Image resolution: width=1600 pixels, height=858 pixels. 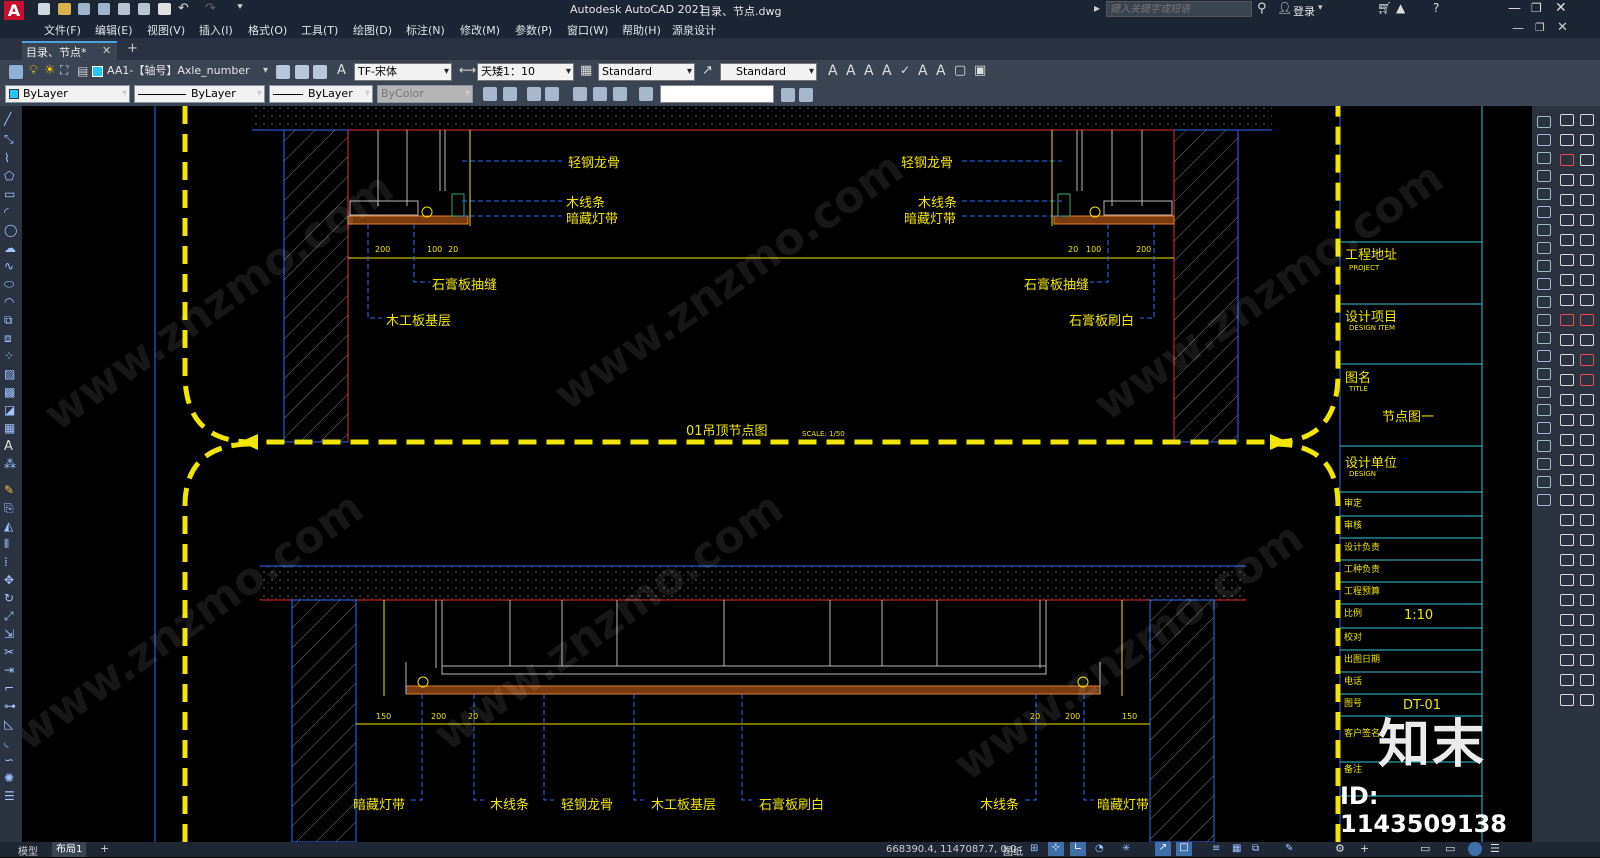 What do you see at coordinates (1587, 660) in the screenshot?
I see `yq-tool-56-icon` at bounding box center [1587, 660].